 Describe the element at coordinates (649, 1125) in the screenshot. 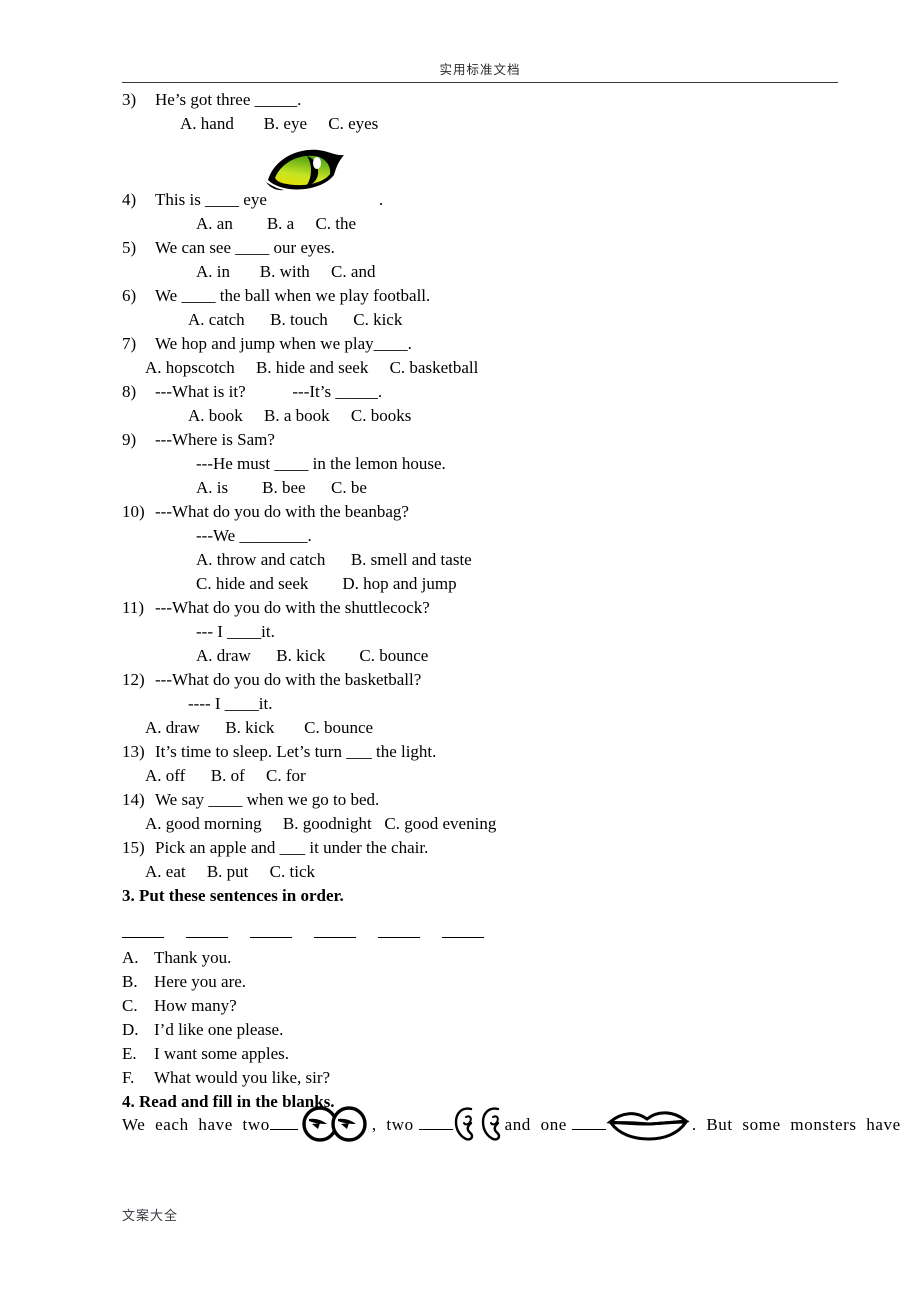

I see `lips-image` at that location.